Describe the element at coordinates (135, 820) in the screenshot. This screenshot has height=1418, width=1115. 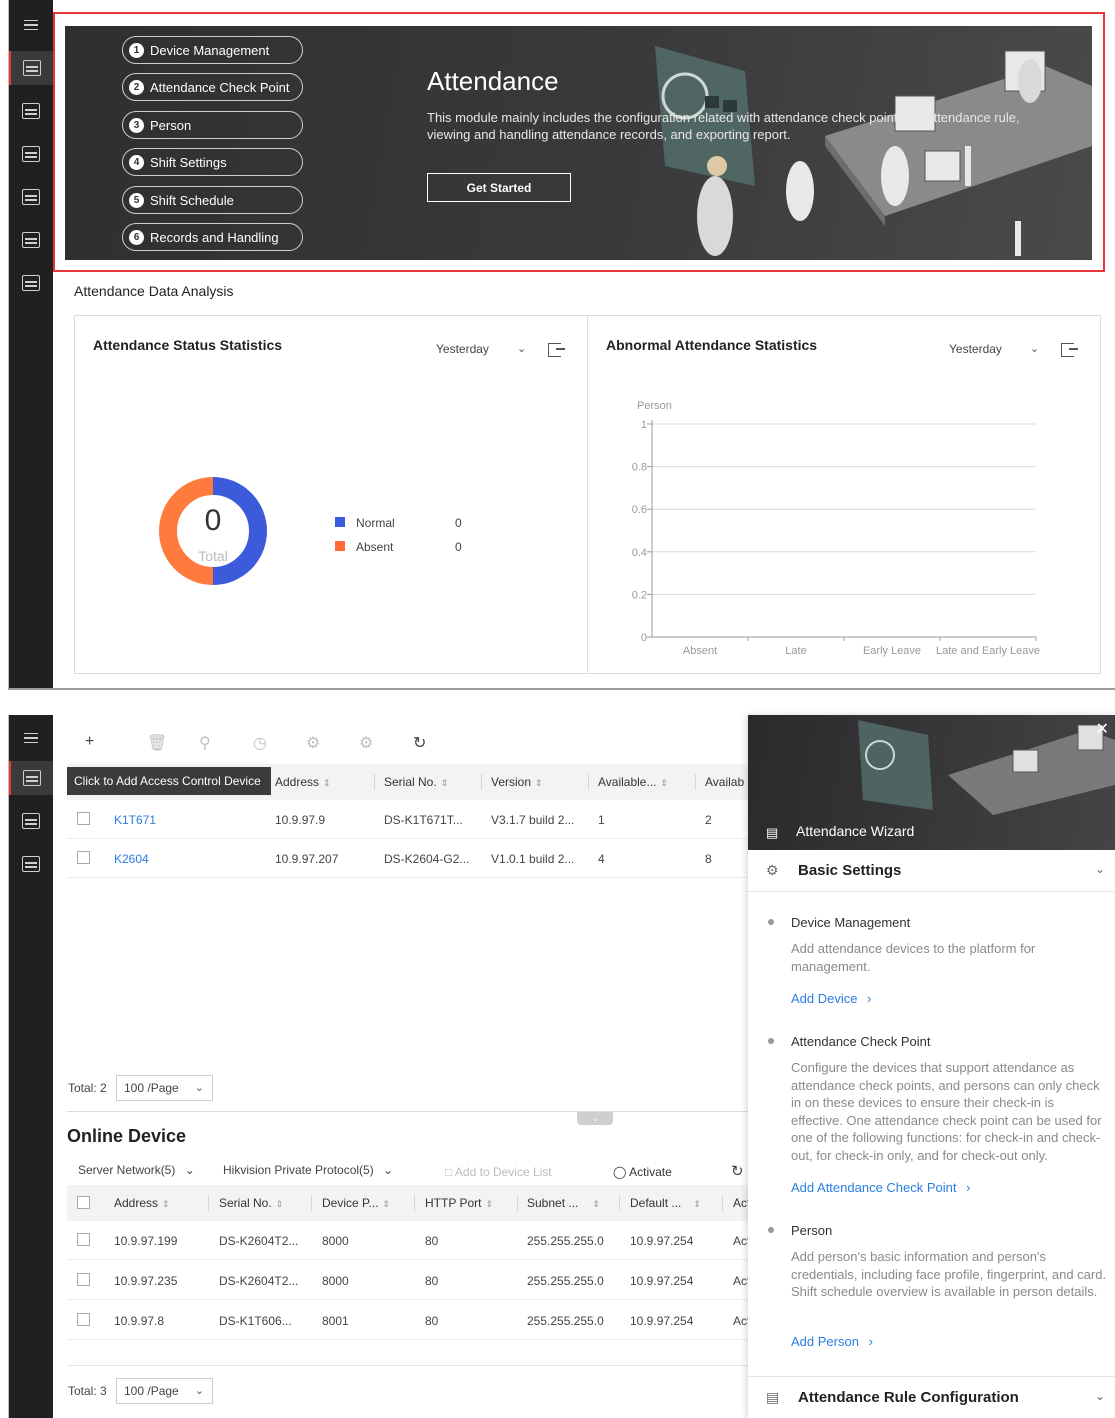
I see `device-name-link: K1T671` at that location.